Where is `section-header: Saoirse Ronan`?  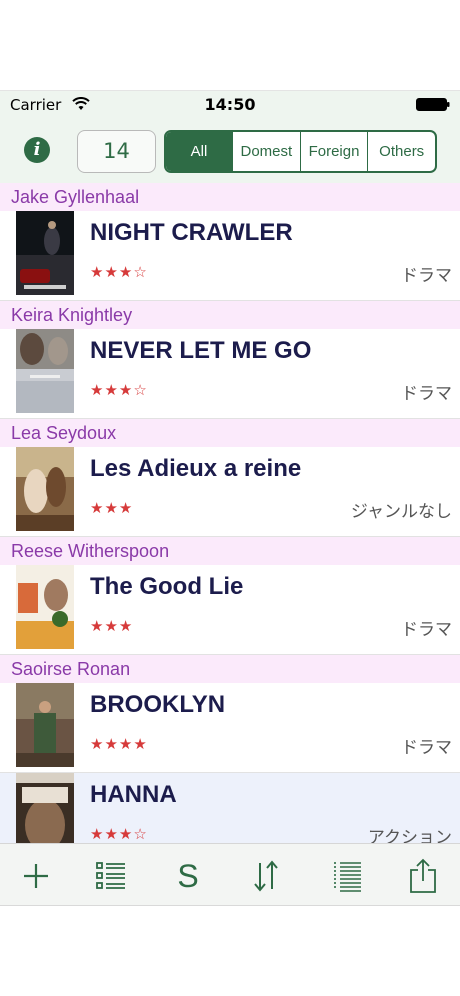 section-header: Saoirse Ronan is located at coordinates (230, 669).